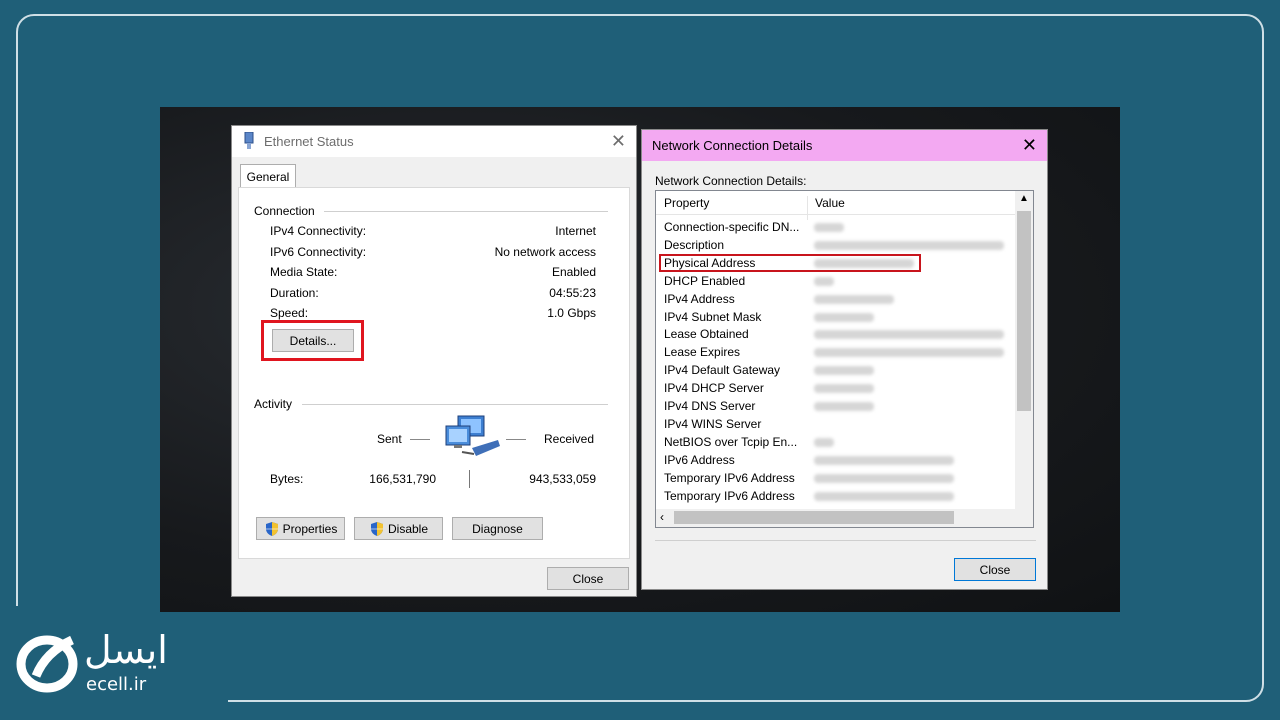 The image size is (1280, 720). Describe the element at coordinates (662, 517) in the screenshot. I see `scroll-left-icon: ‹` at that location.